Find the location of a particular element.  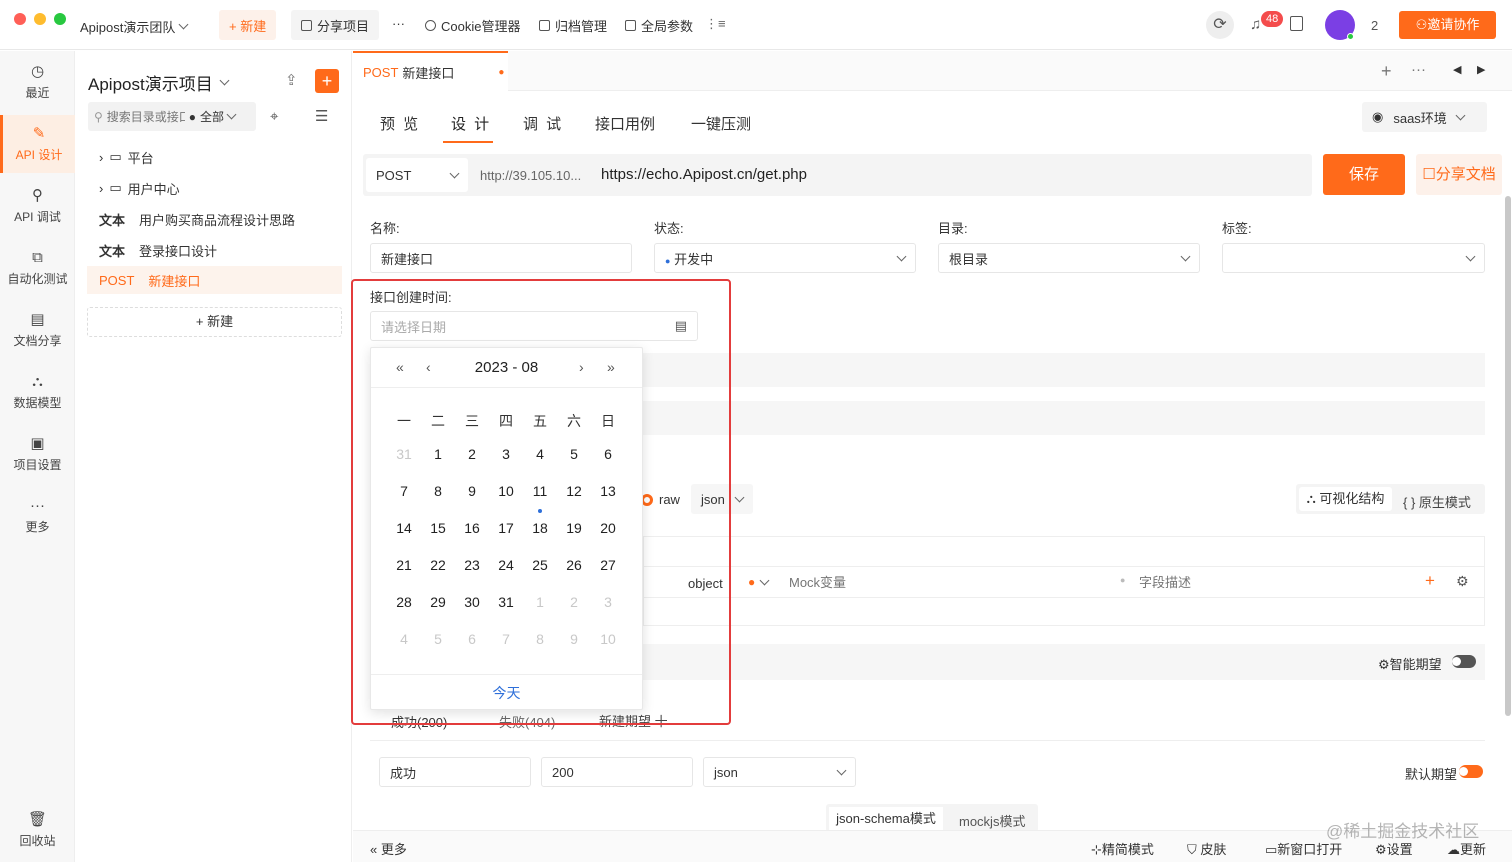

simple-mode-button: ⊹精简模式 is located at coordinates (1122, 848).